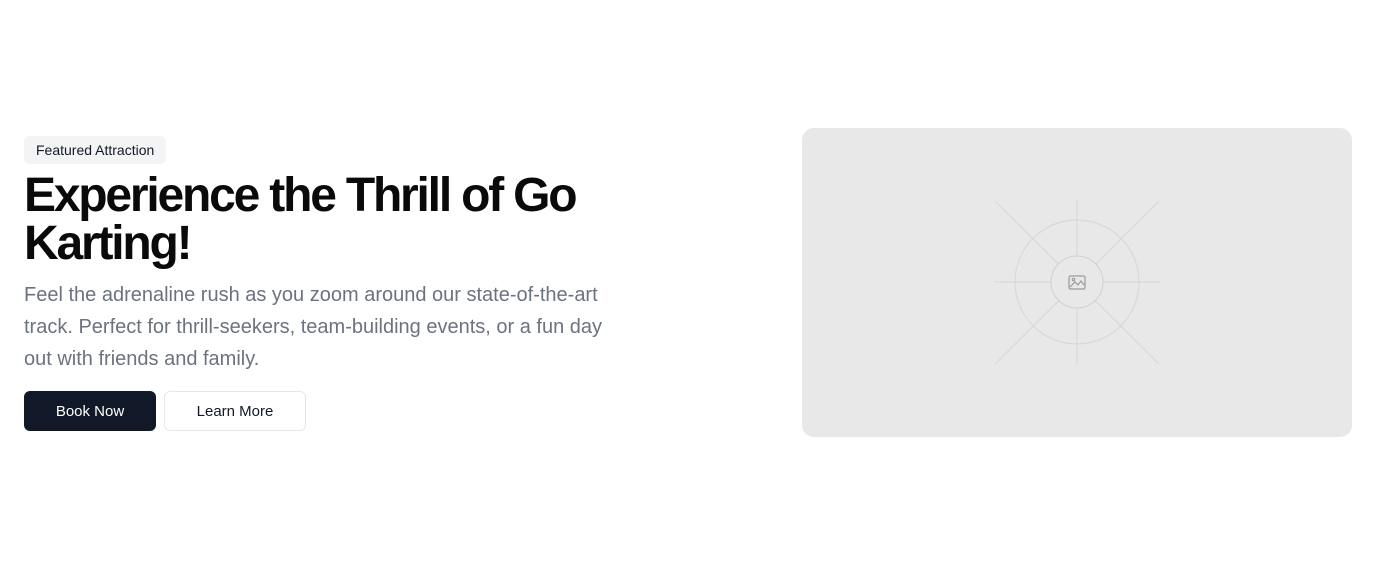 This screenshot has width=1376, height=565. I want to click on featured-badge: Featured Attraction, so click(95, 150).